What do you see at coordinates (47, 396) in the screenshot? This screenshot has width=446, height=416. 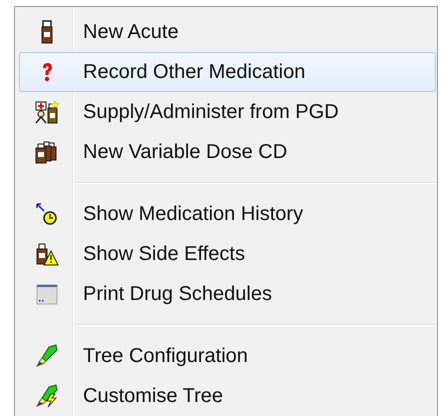 I see `pen-and-lightning-icon` at bounding box center [47, 396].